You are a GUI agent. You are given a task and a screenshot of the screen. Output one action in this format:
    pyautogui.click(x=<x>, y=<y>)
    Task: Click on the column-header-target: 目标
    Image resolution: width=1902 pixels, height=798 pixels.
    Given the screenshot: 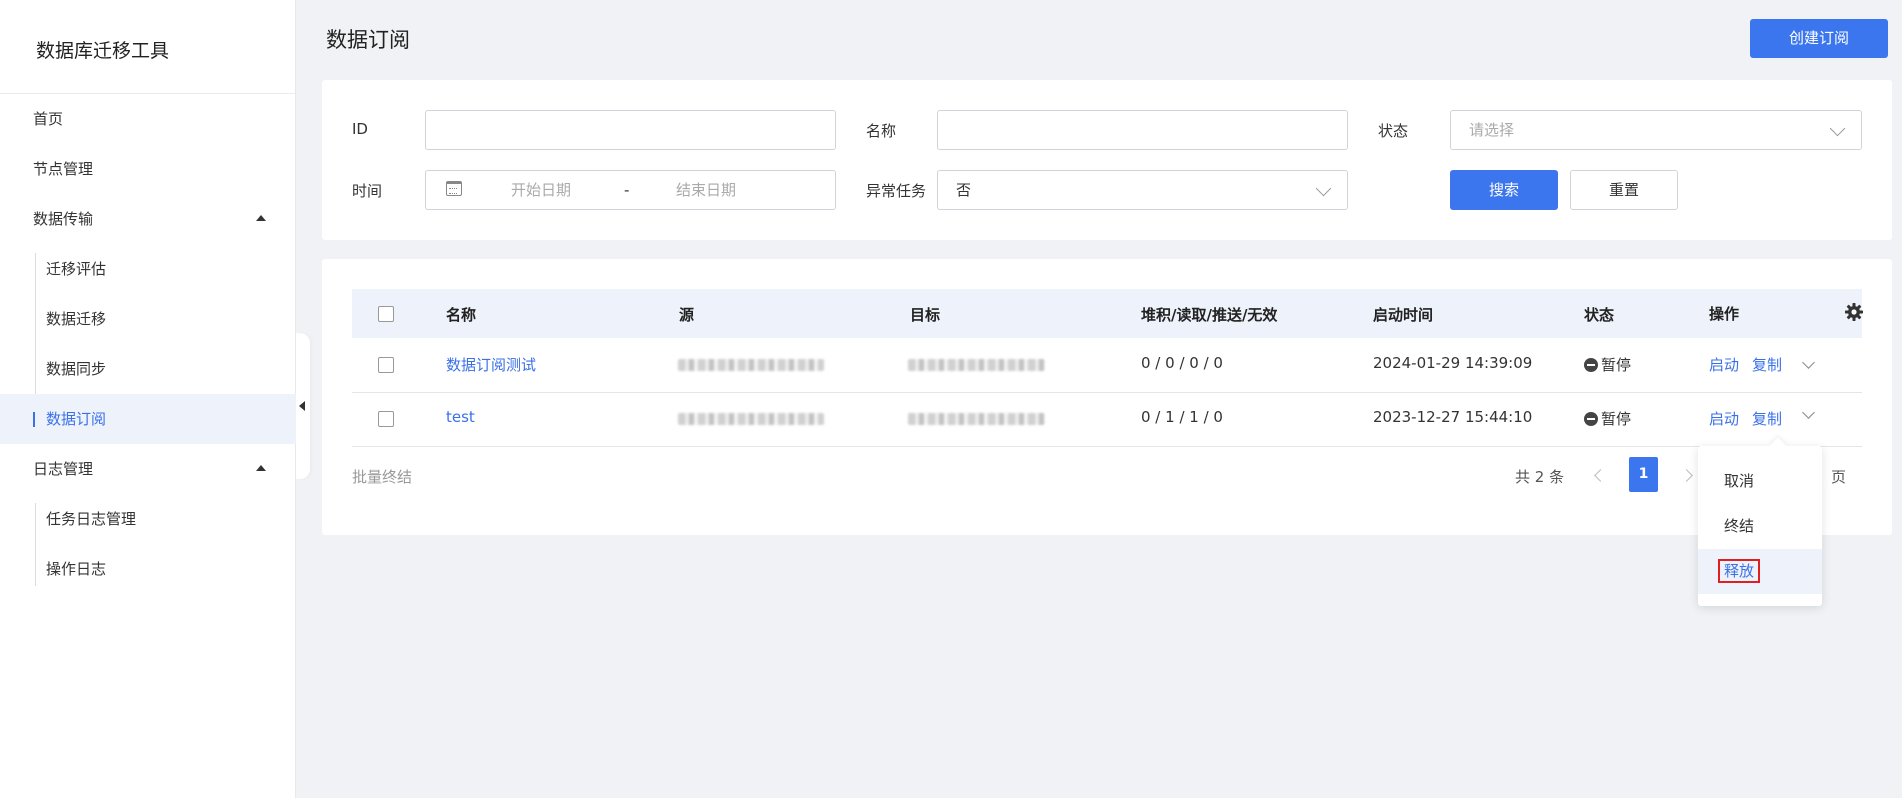 What is the action you would take?
    pyautogui.click(x=925, y=315)
    